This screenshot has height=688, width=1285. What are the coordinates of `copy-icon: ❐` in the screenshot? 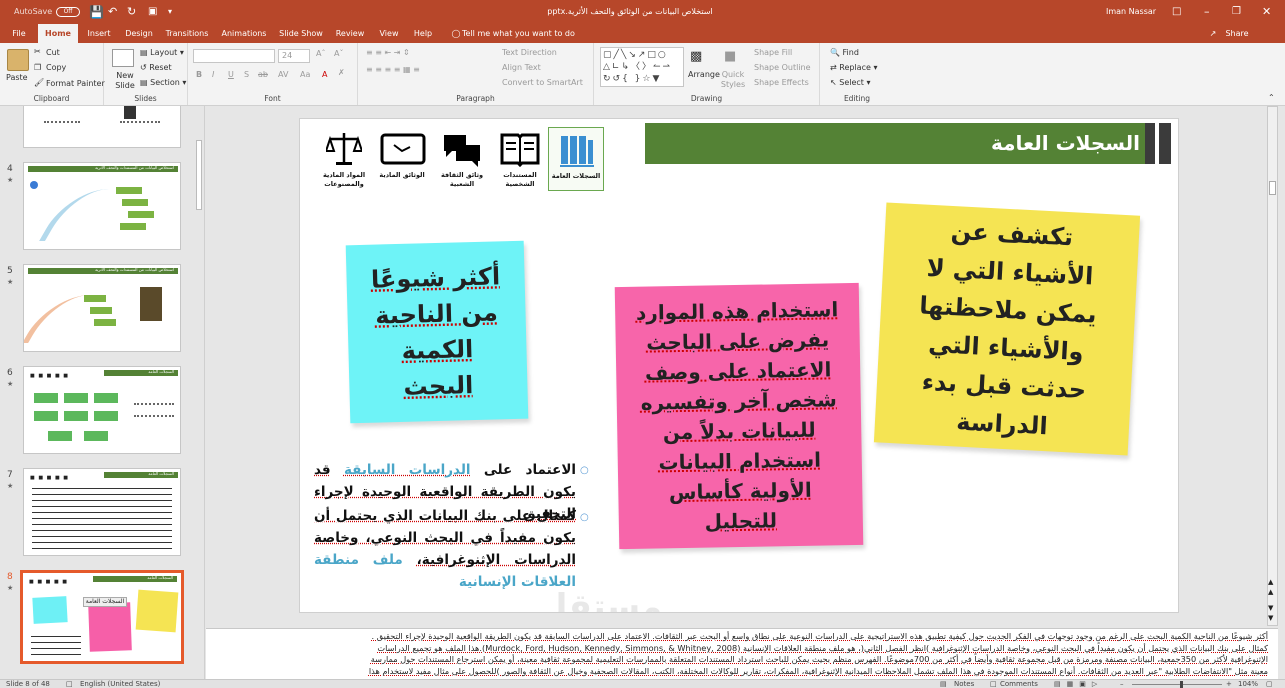 It's located at (37, 67).